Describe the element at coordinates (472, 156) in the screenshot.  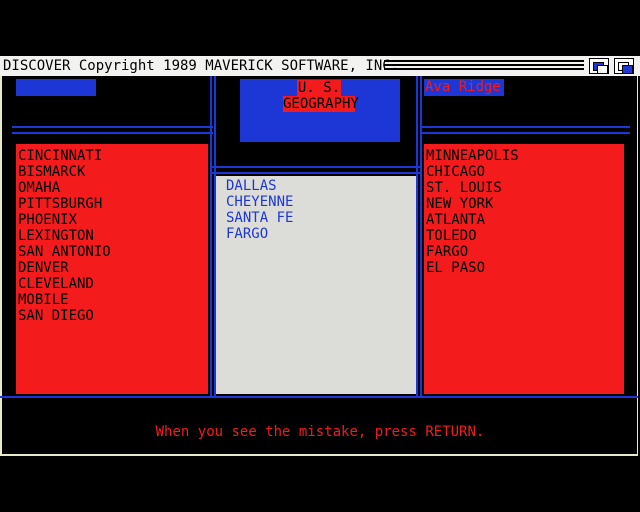
I see `list-item: MINNEAPOLIS` at that location.